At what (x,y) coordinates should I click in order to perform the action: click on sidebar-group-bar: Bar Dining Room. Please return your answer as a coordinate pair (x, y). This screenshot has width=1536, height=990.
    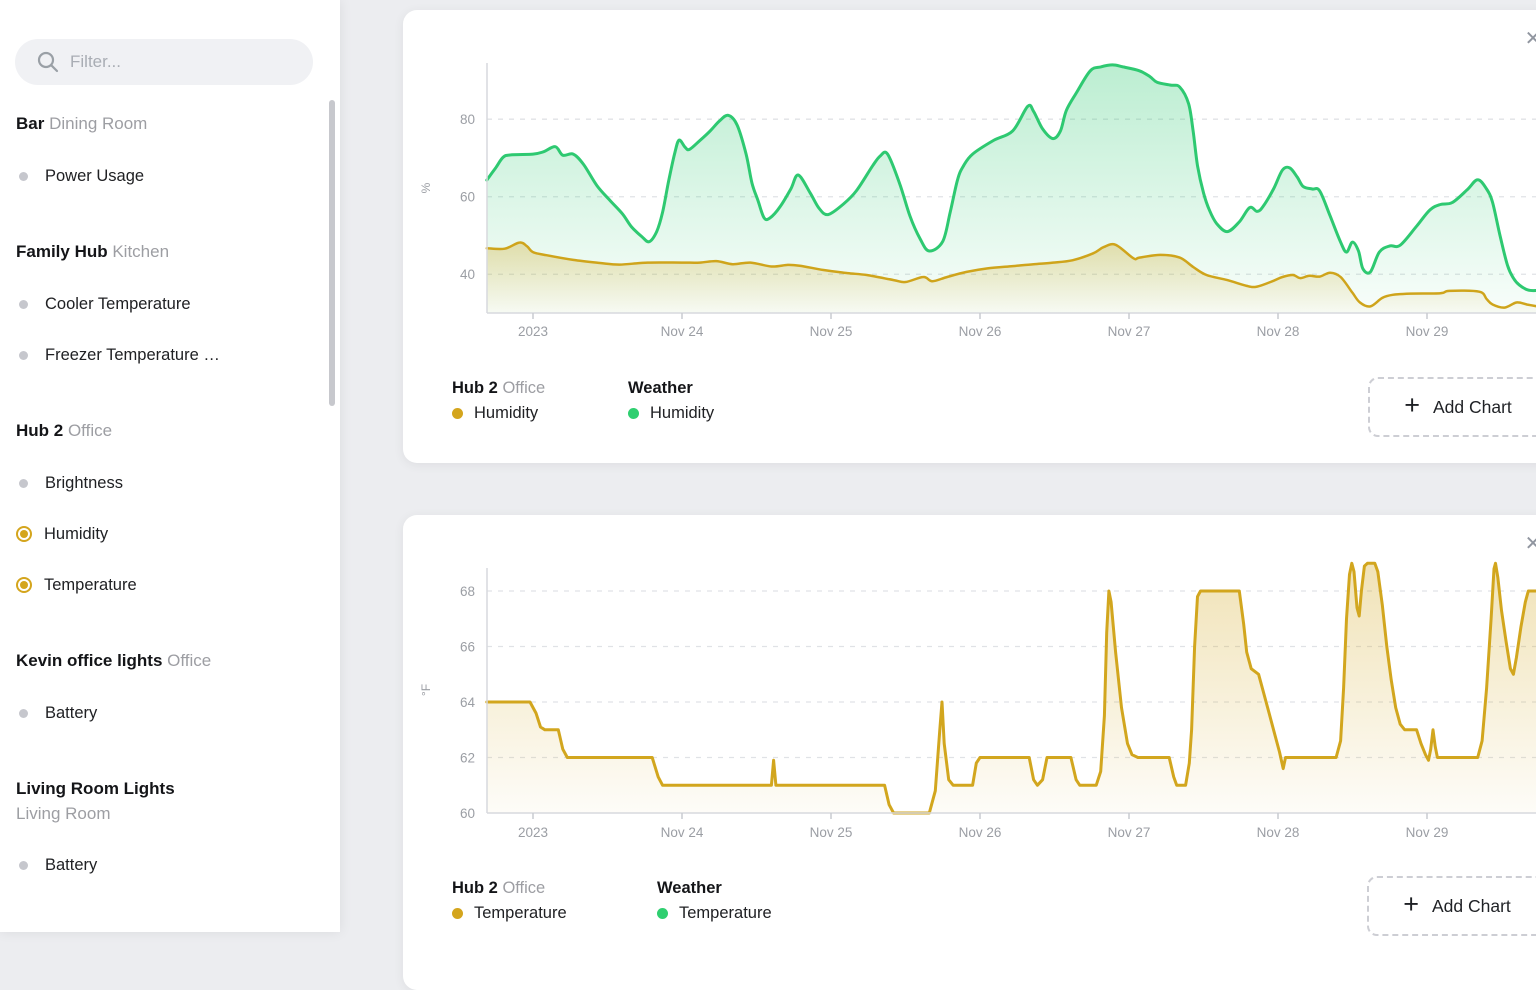
    Looking at the image, I should click on (170, 124).